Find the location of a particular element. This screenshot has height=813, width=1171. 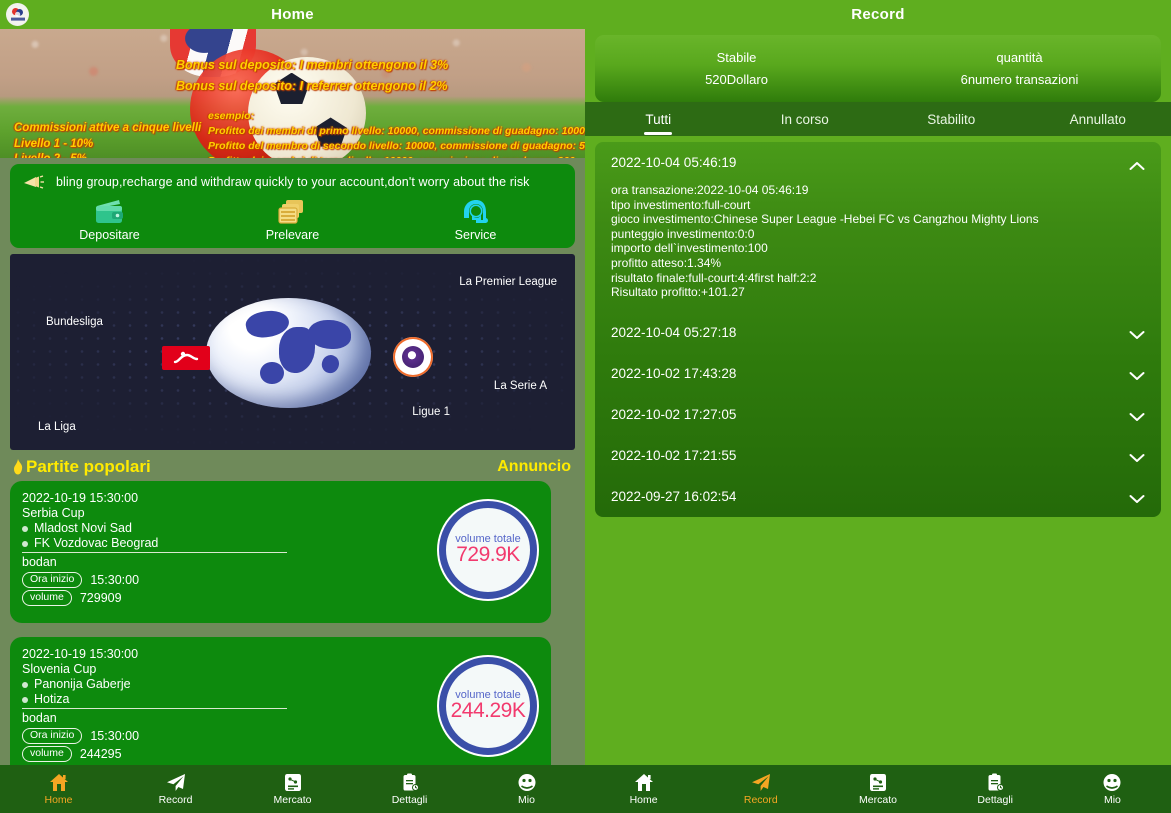

record-date: 2022-10-04 05:27:18 is located at coordinates (674, 332).